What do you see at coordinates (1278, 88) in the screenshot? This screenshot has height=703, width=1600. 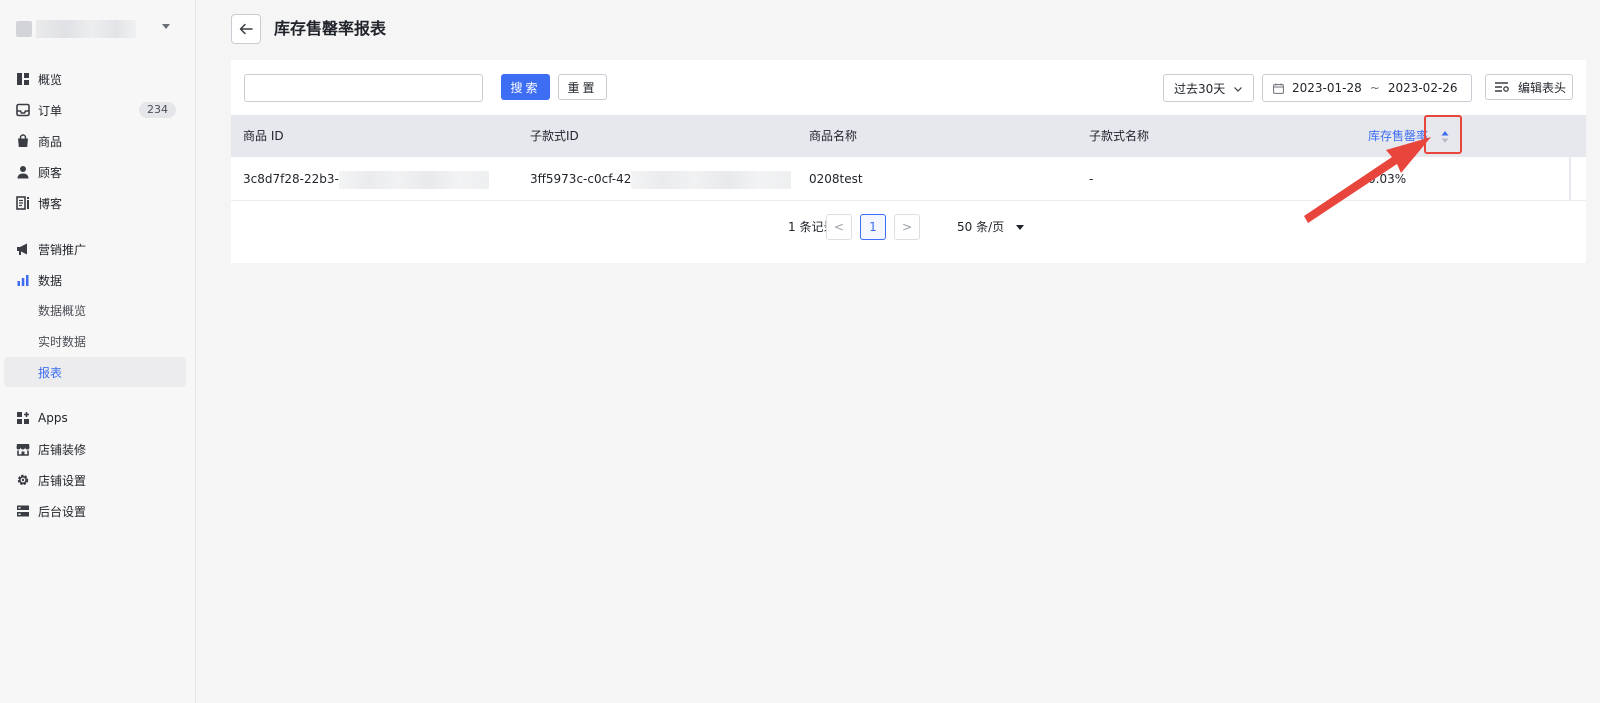 I see `calendar-icon` at bounding box center [1278, 88].